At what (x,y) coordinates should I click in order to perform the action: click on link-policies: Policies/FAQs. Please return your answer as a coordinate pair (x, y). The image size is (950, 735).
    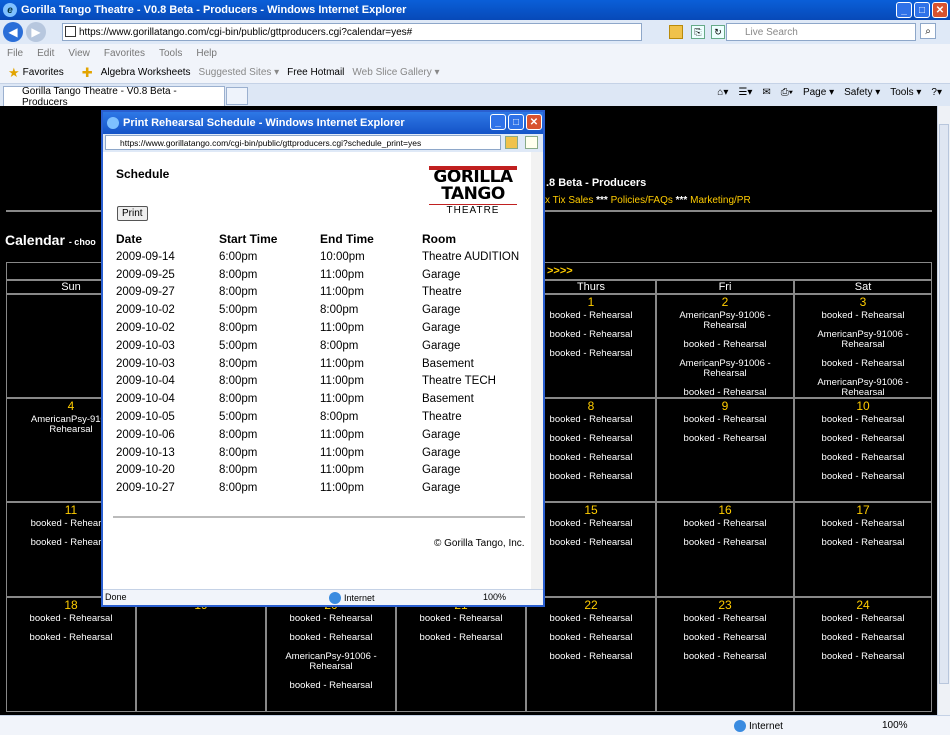
    Looking at the image, I should click on (642, 200).